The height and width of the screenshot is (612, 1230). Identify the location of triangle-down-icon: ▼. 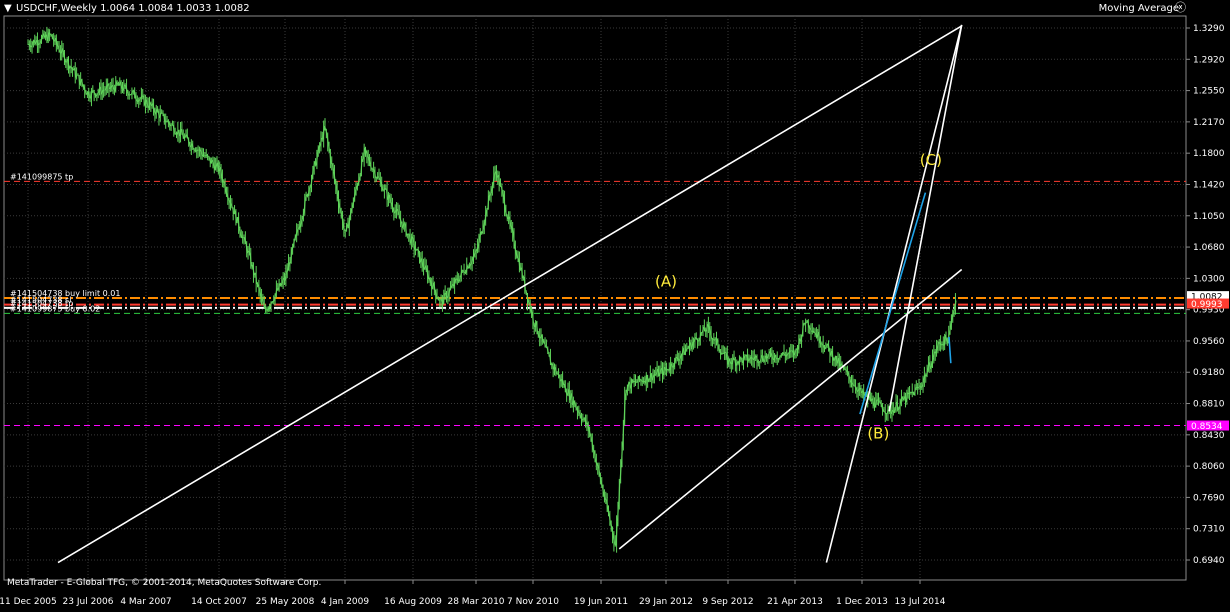
(8, 9).